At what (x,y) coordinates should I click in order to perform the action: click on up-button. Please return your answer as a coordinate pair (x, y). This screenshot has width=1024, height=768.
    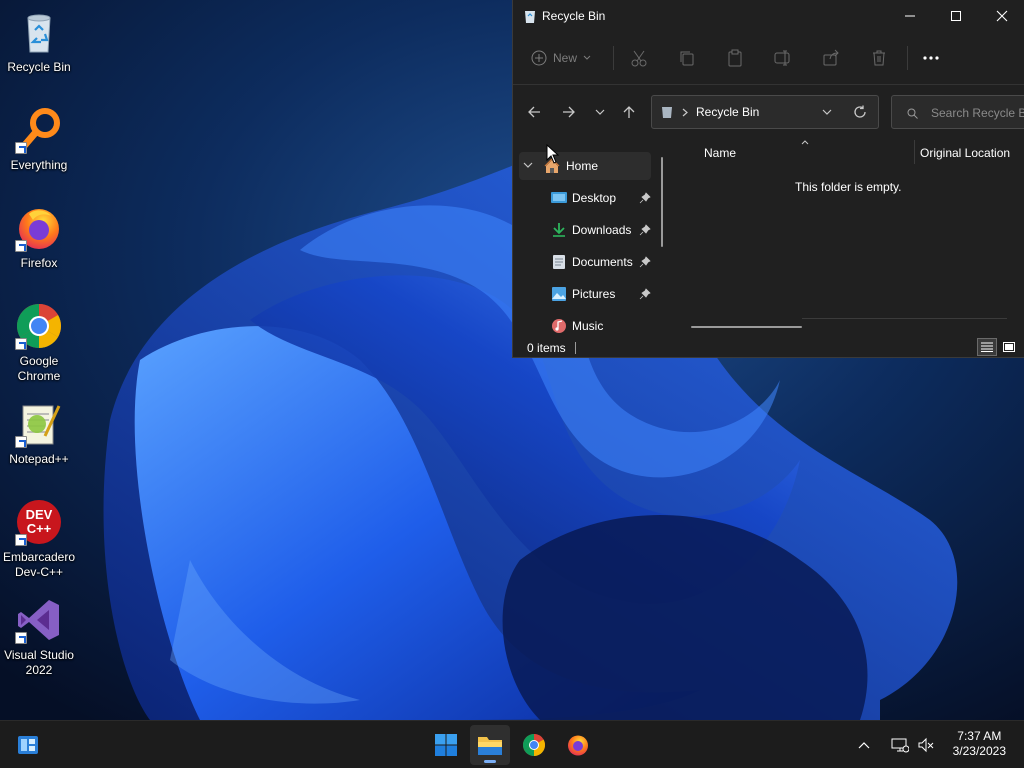
    Looking at the image, I should click on (629, 112).